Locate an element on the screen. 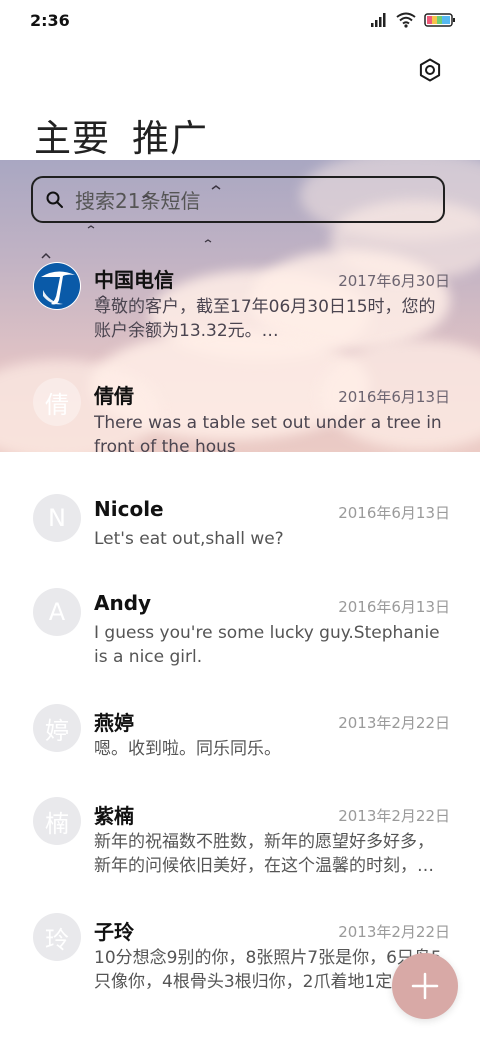  avatar: 玲 is located at coordinates (57, 937).